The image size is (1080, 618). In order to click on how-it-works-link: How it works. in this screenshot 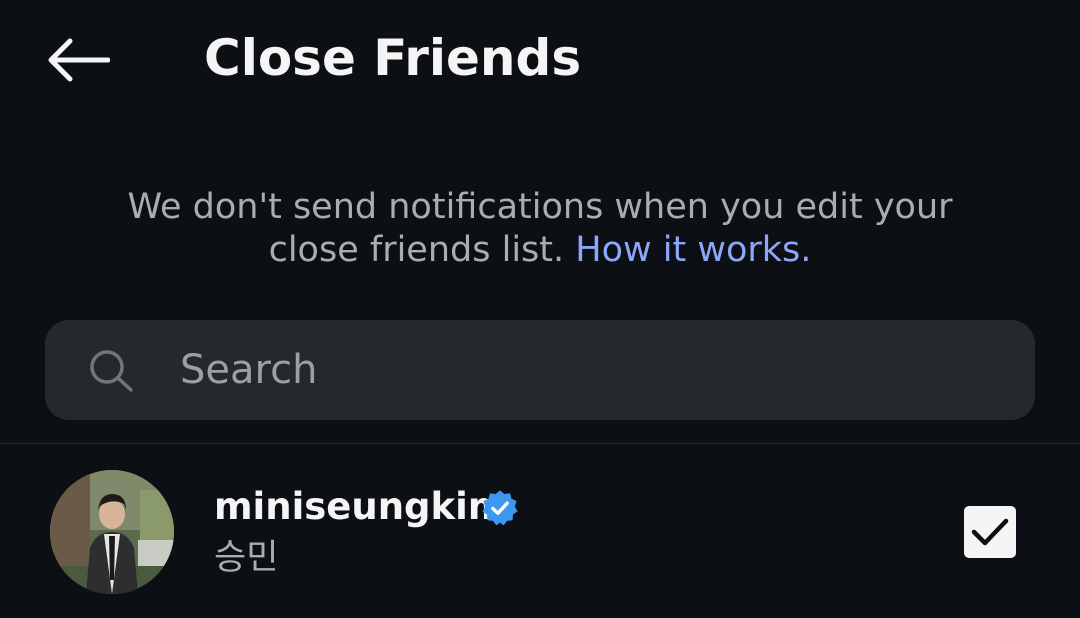, I will do `click(693, 250)`.